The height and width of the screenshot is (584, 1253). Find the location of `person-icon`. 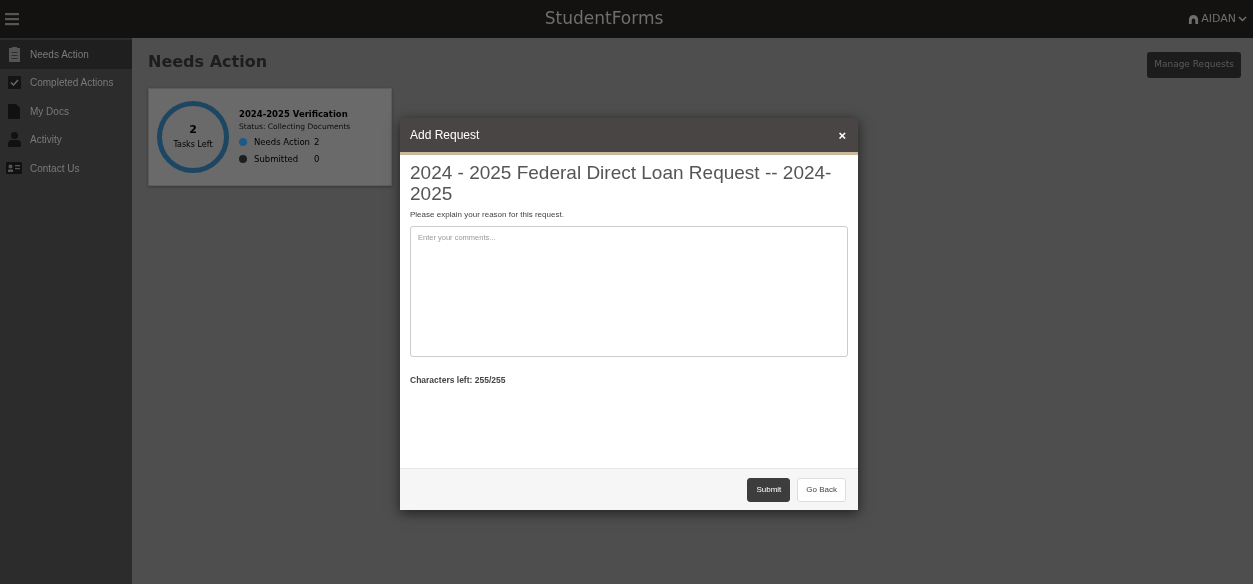

person-icon is located at coordinates (14, 140).